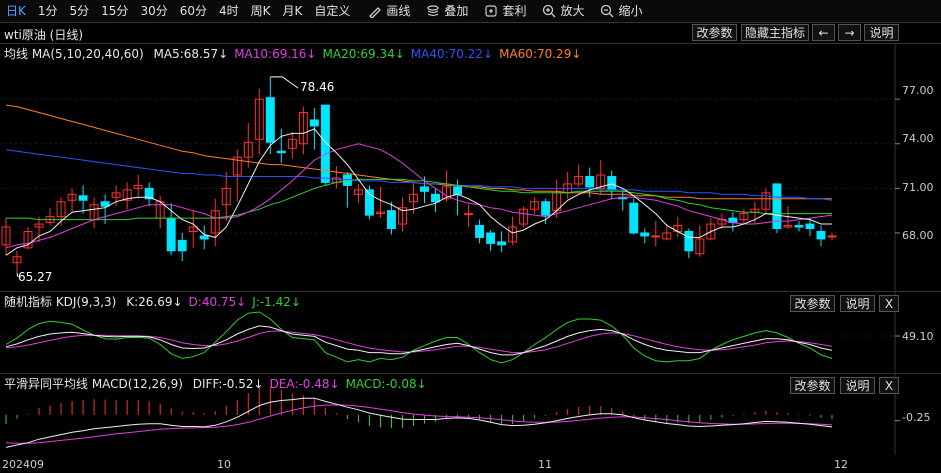 The height and width of the screenshot is (473, 941). I want to click on high-marker-line, so click(284, 82).